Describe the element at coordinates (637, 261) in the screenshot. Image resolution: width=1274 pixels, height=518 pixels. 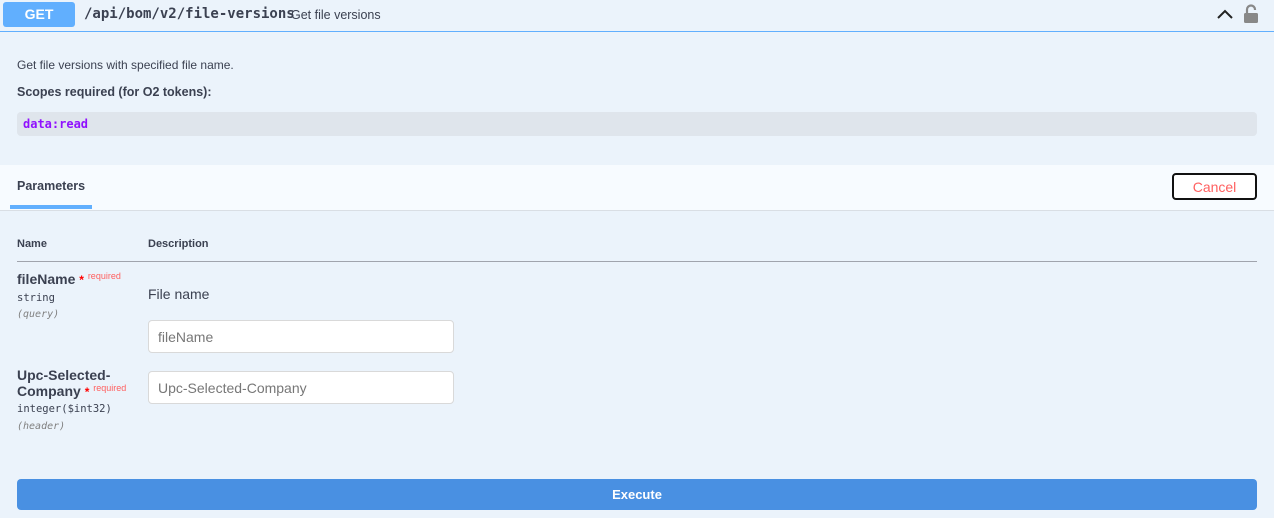
I see `divider` at that location.